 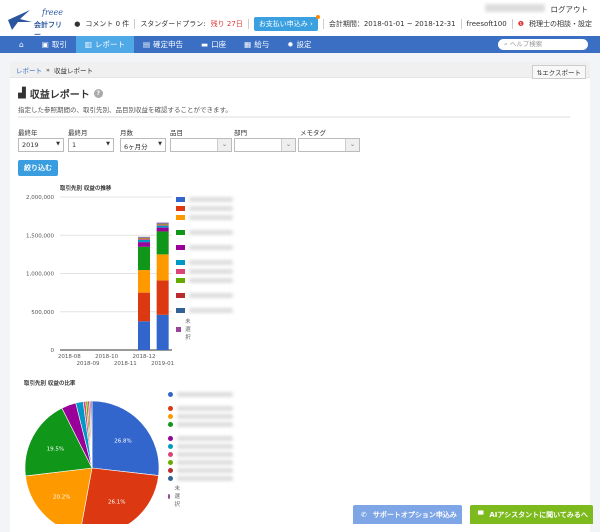 What do you see at coordinates (559, 72) in the screenshot?
I see `export-button: ⇅エクスポート` at bounding box center [559, 72].